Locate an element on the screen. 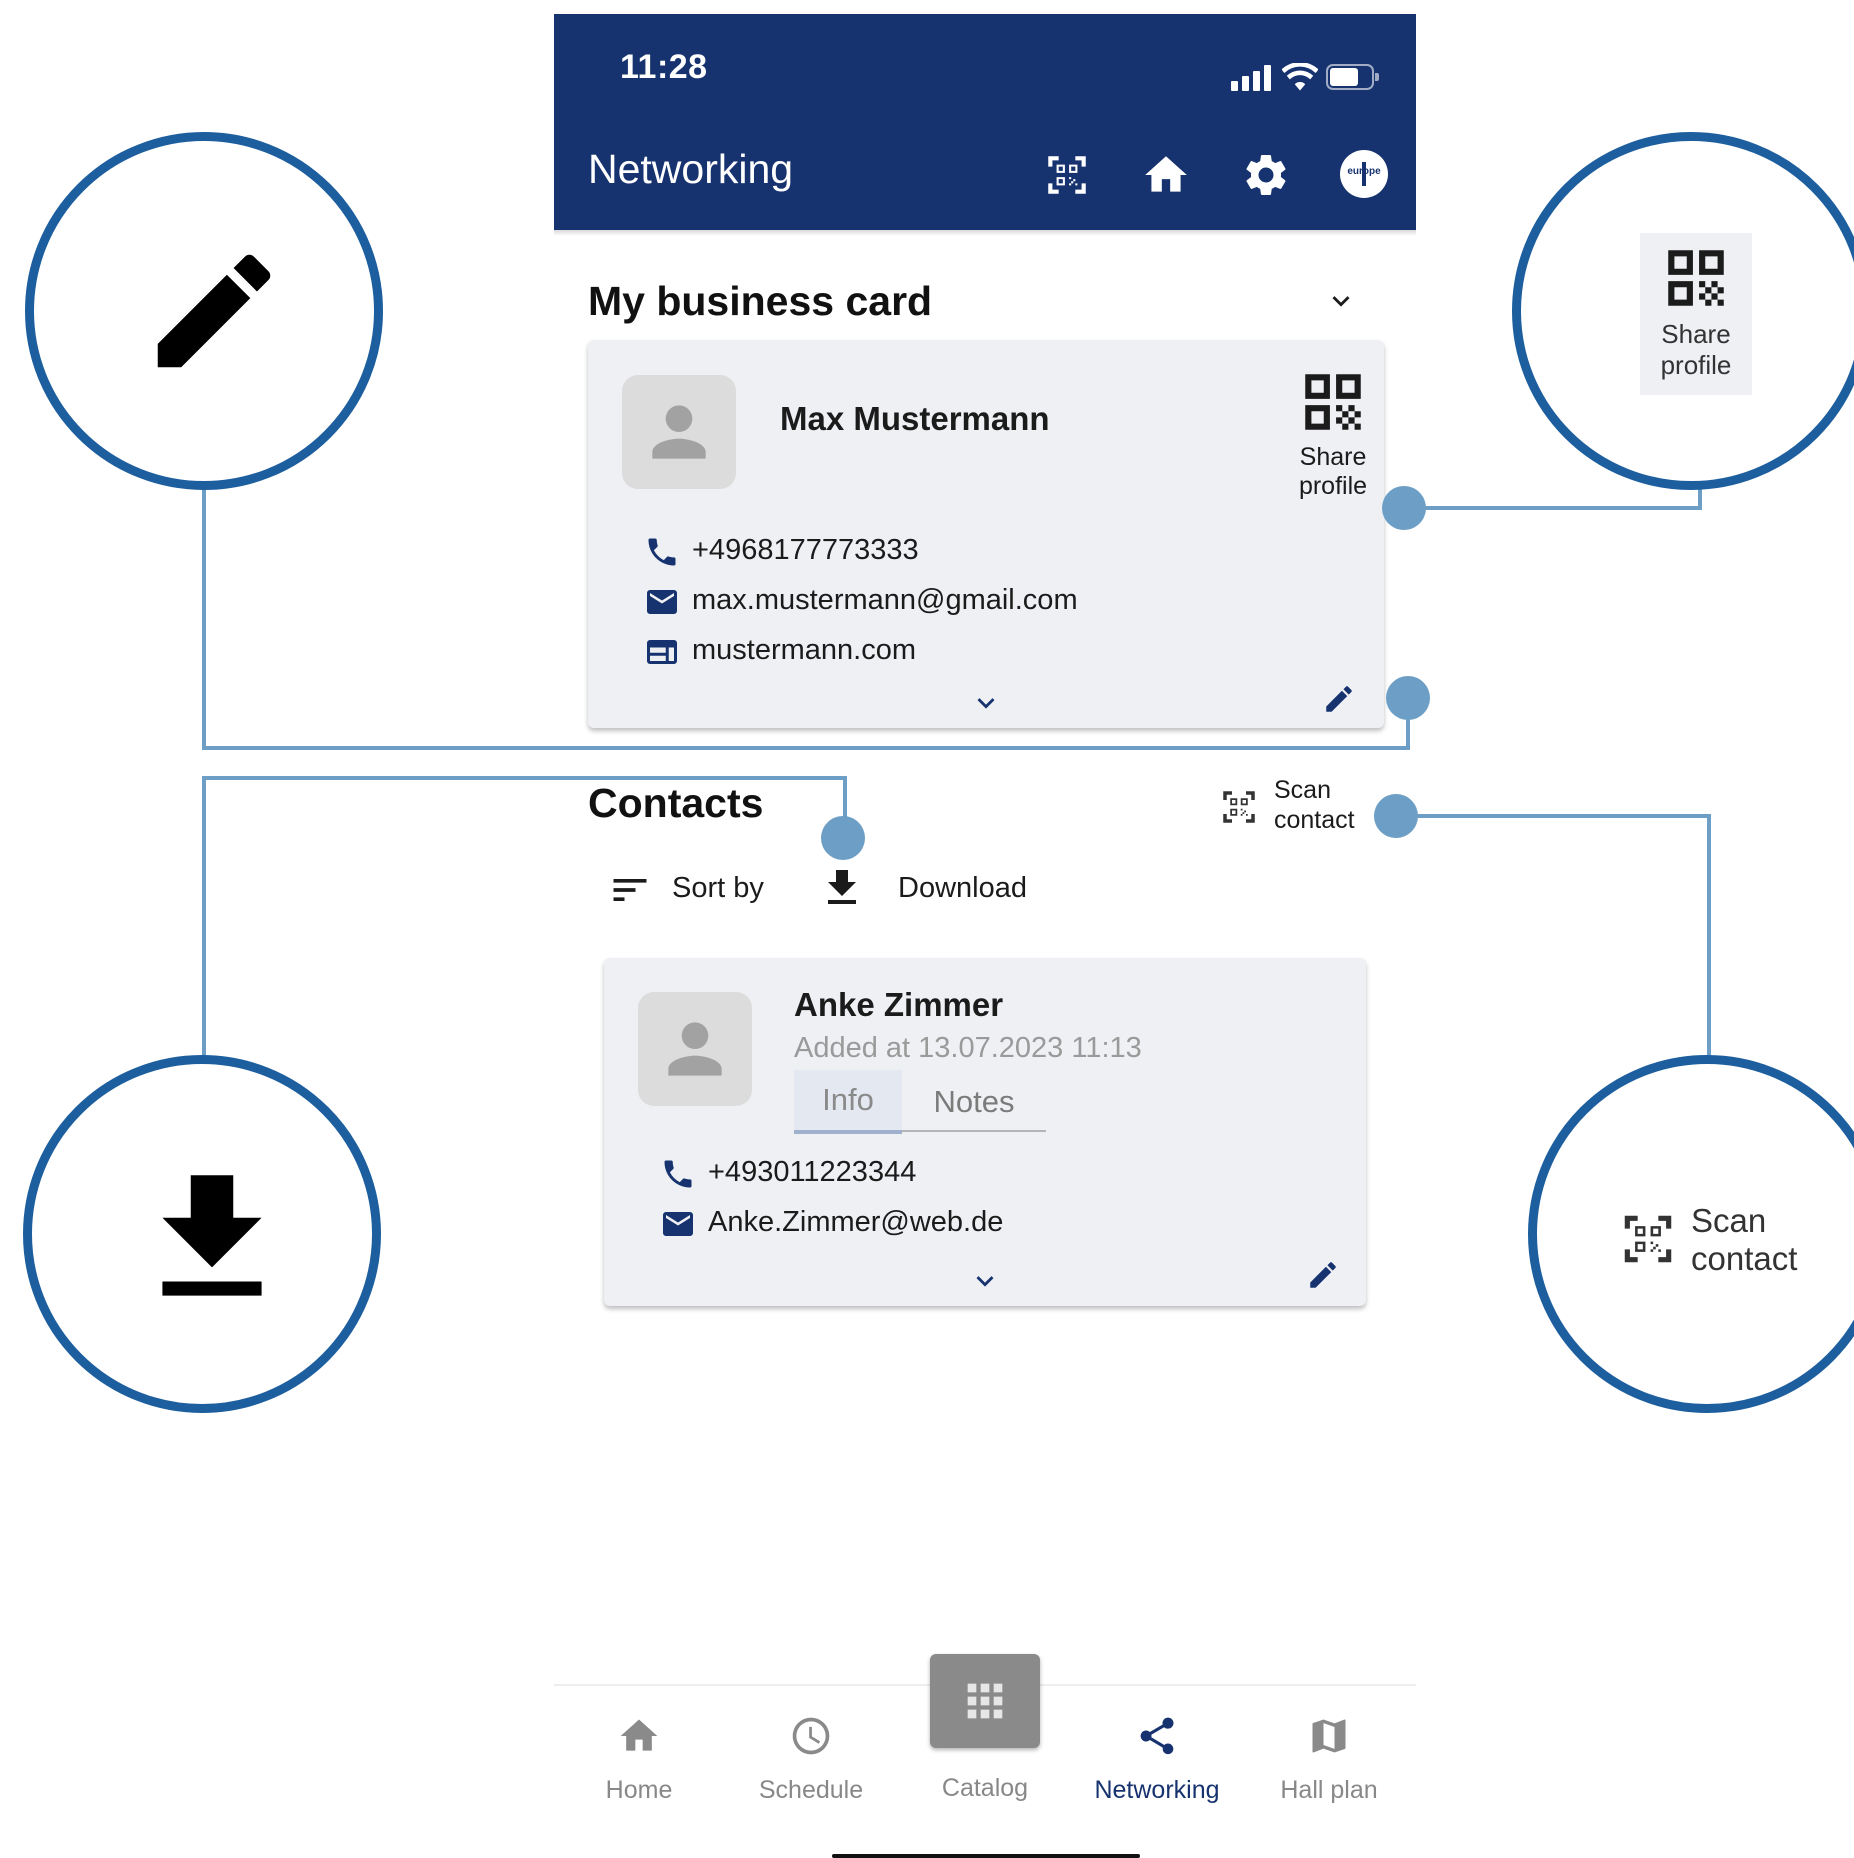  pencil-icon is located at coordinates (214, 311).